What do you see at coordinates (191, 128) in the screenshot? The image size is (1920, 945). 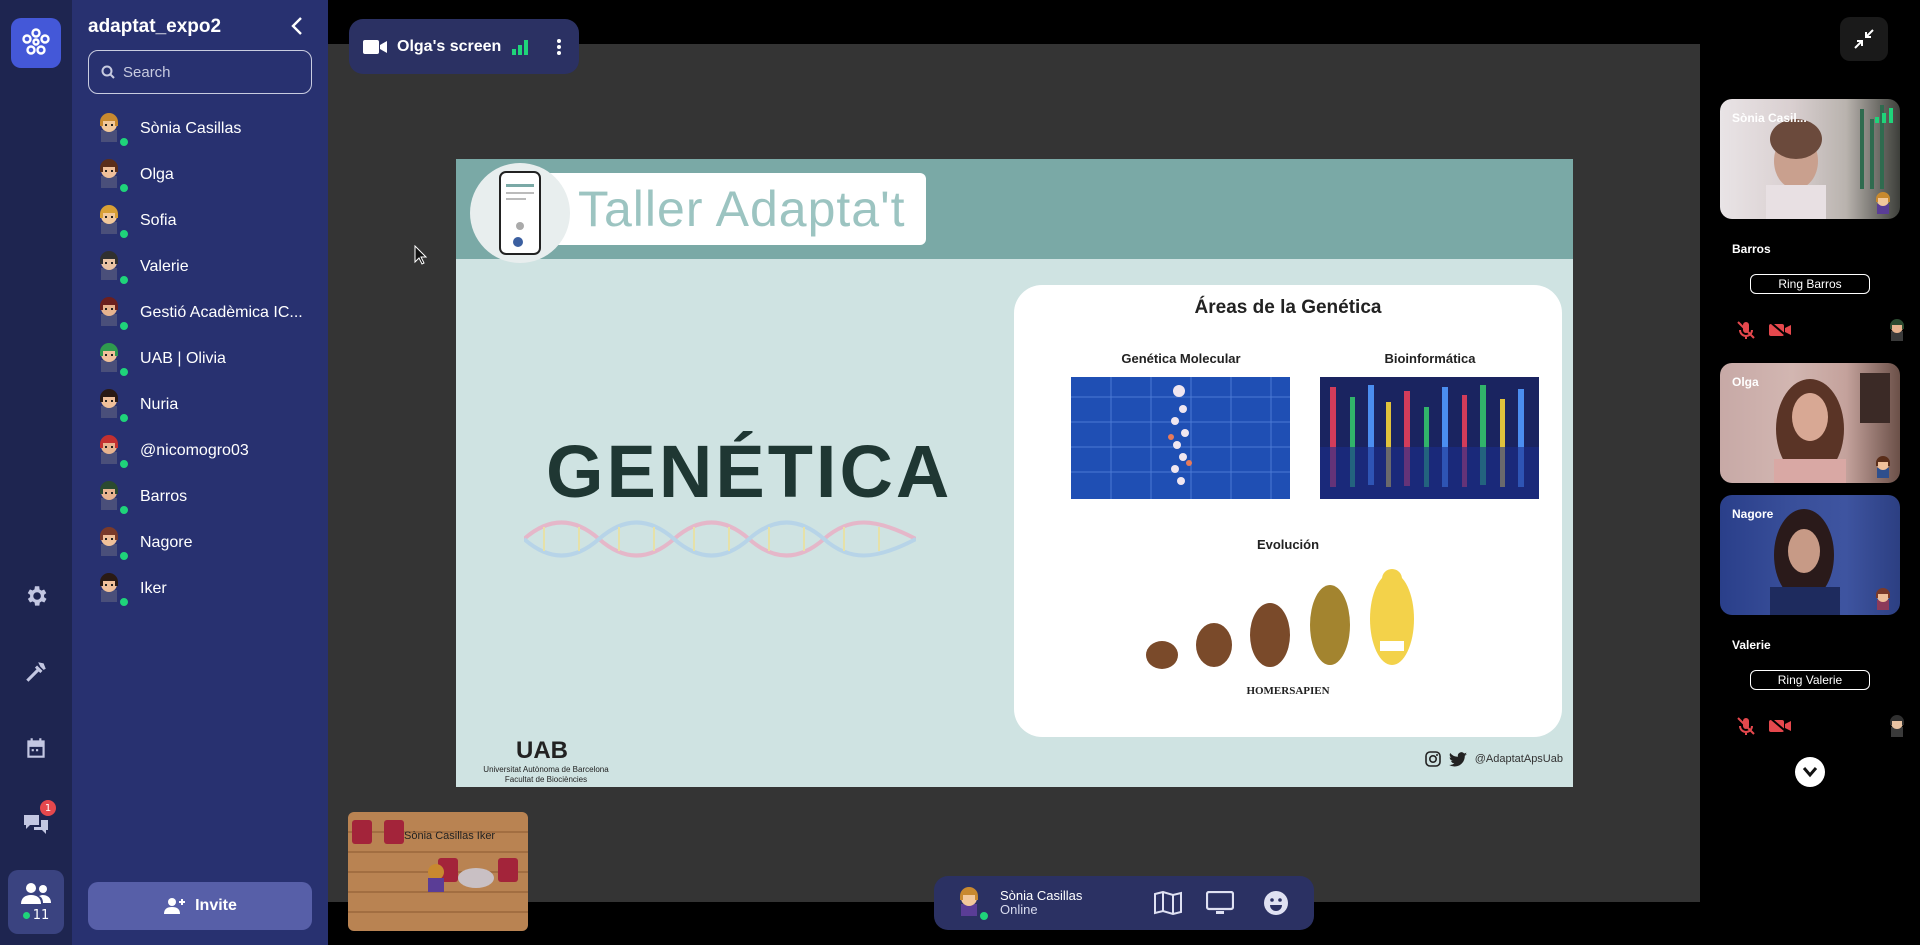 I see `member-name: Sònia Casillas` at bounding box center [191, 128].